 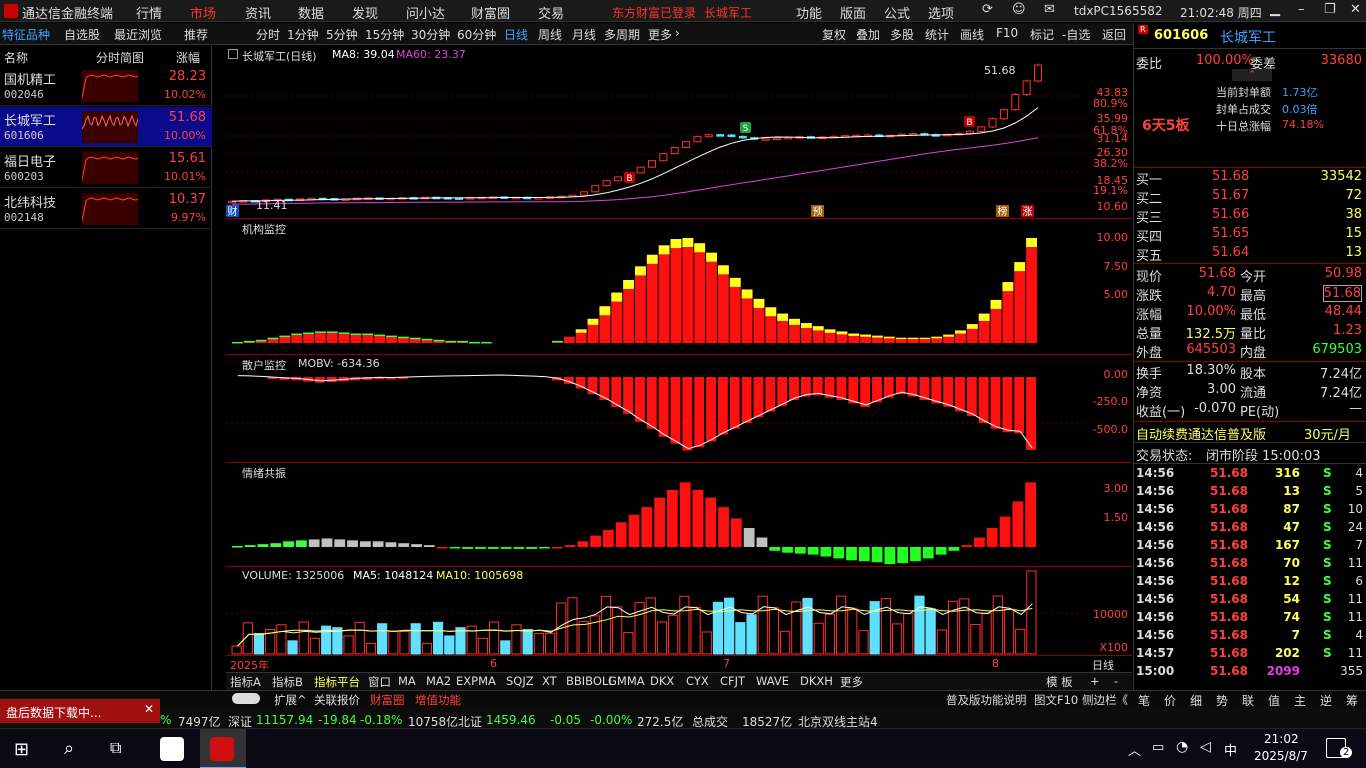 I want to click on sidebar-toggle: 侧边栏《, so click(x=1105, y=700).